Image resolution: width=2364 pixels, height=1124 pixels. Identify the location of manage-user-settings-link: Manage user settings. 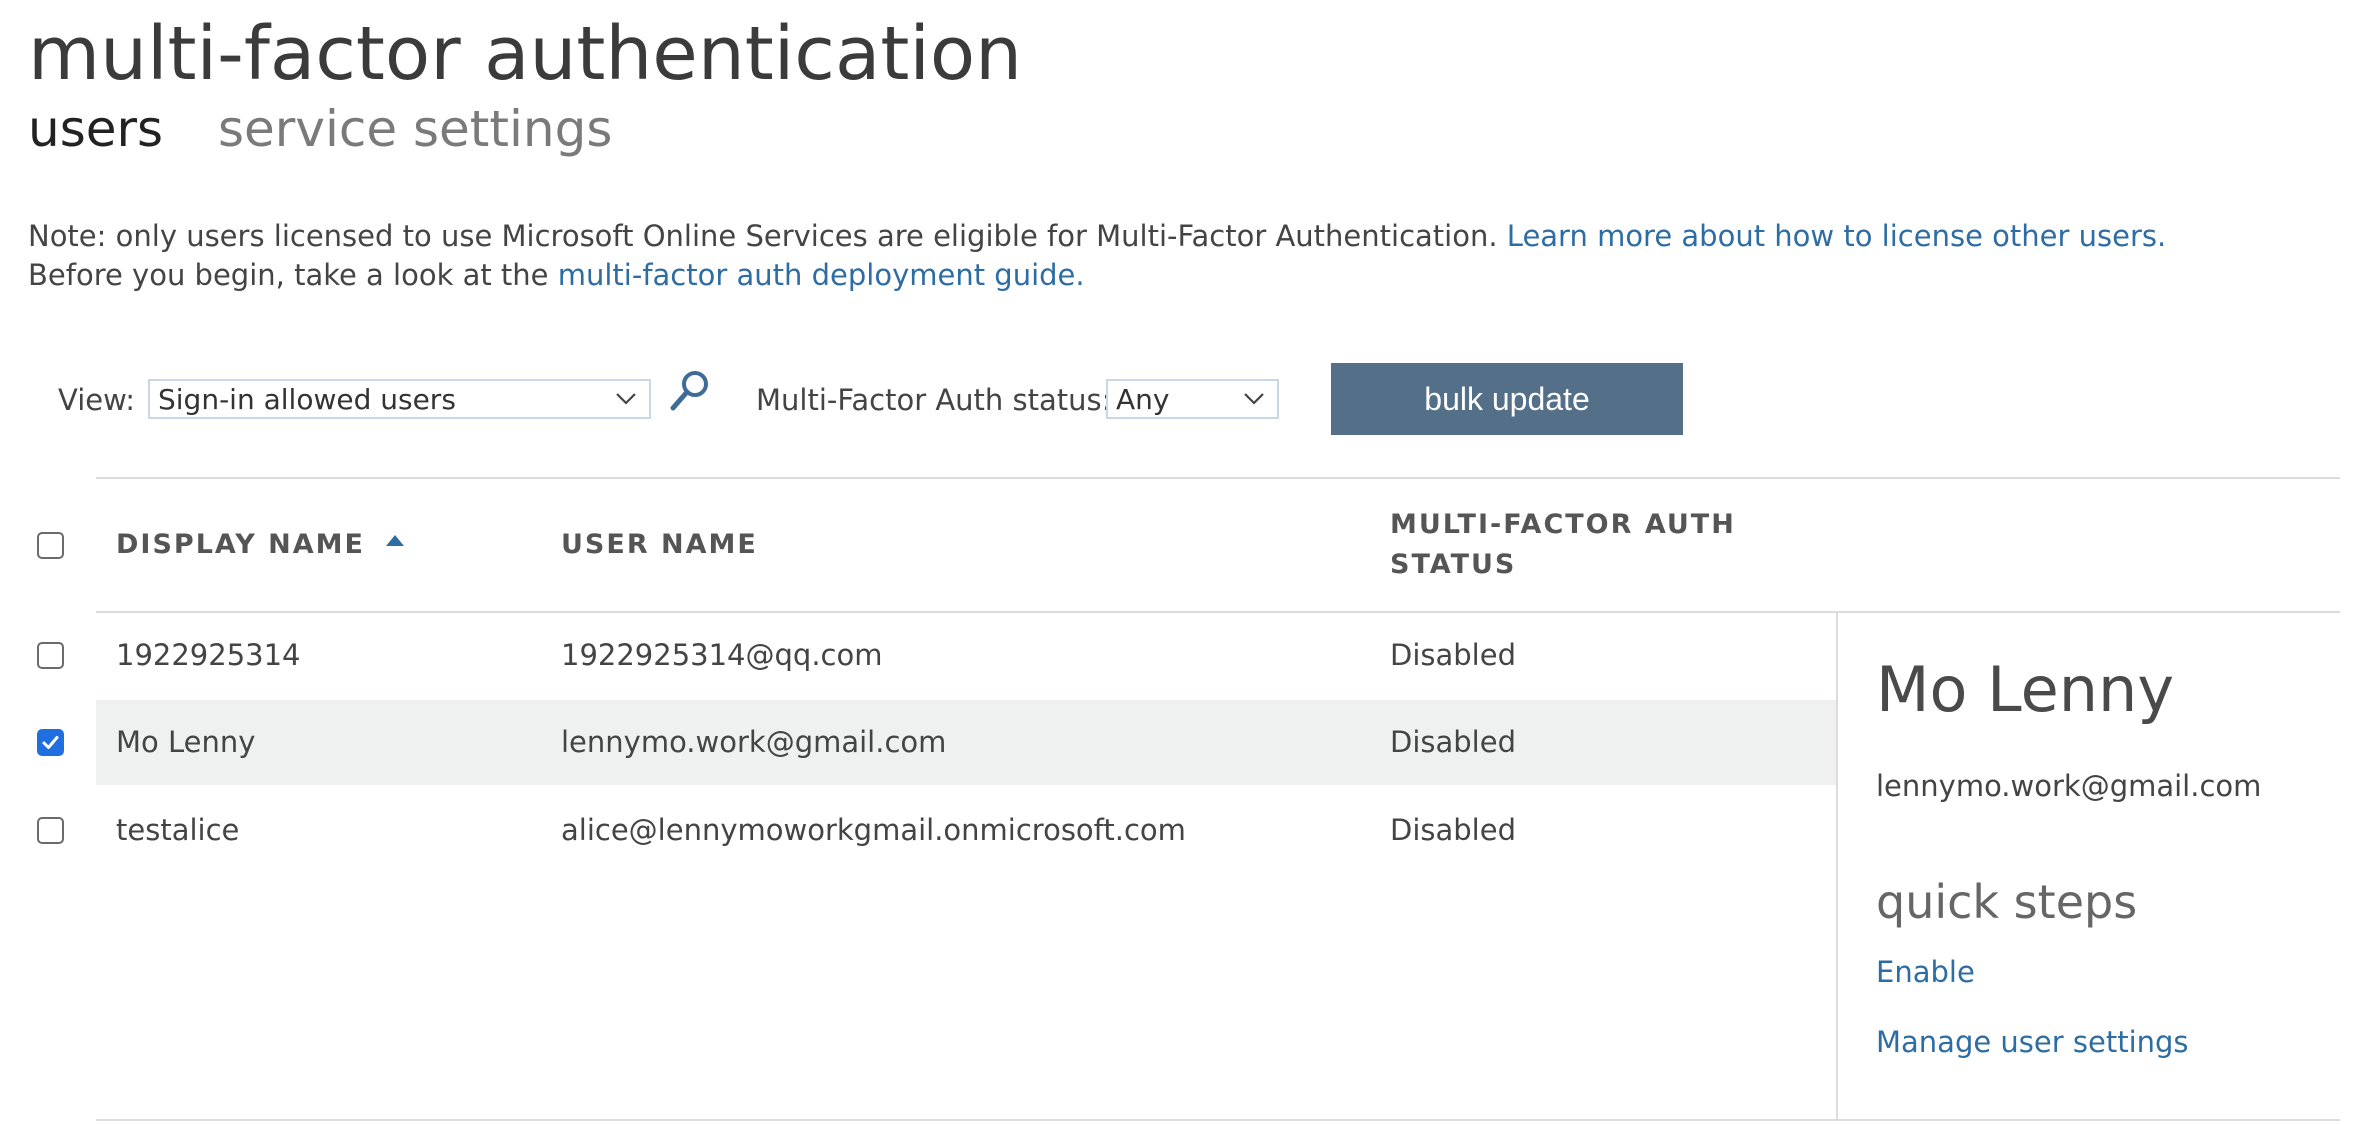
(2032, 1042).